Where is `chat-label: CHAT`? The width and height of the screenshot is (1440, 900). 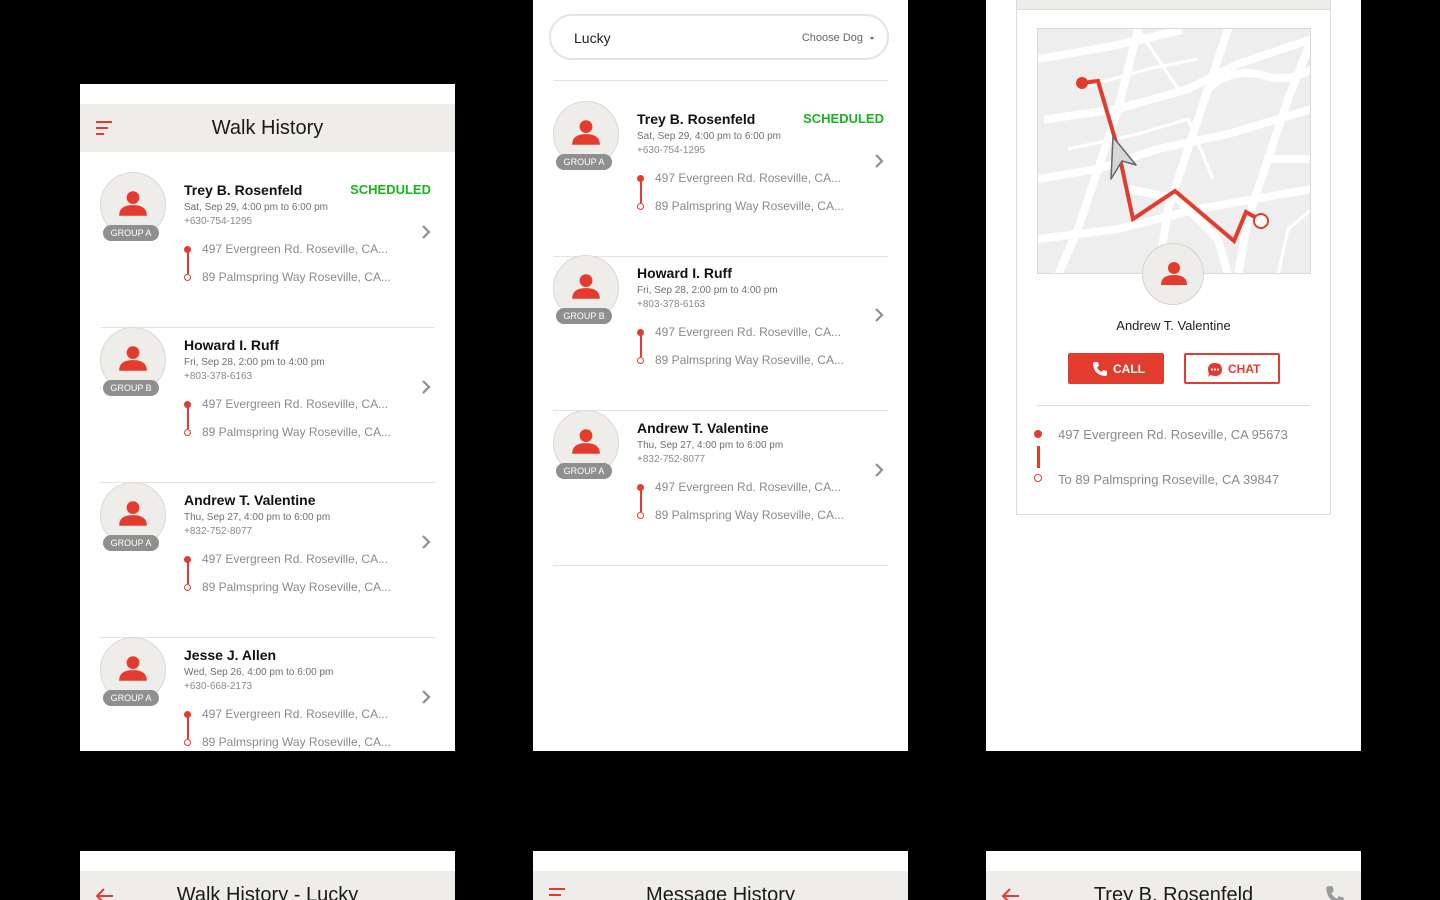 chat-label: CHAT is located at coordinates (1244, 369).